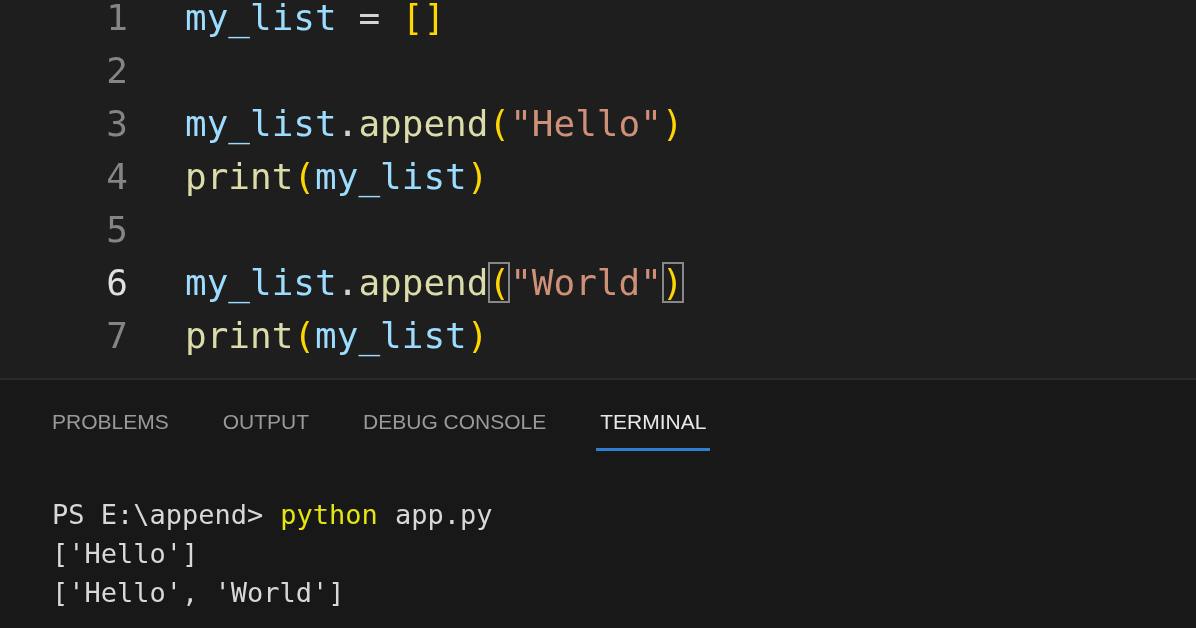 The height and width of the screenshot is (628, 1196). I want to click on terminal-command: python, so click(329, 515).